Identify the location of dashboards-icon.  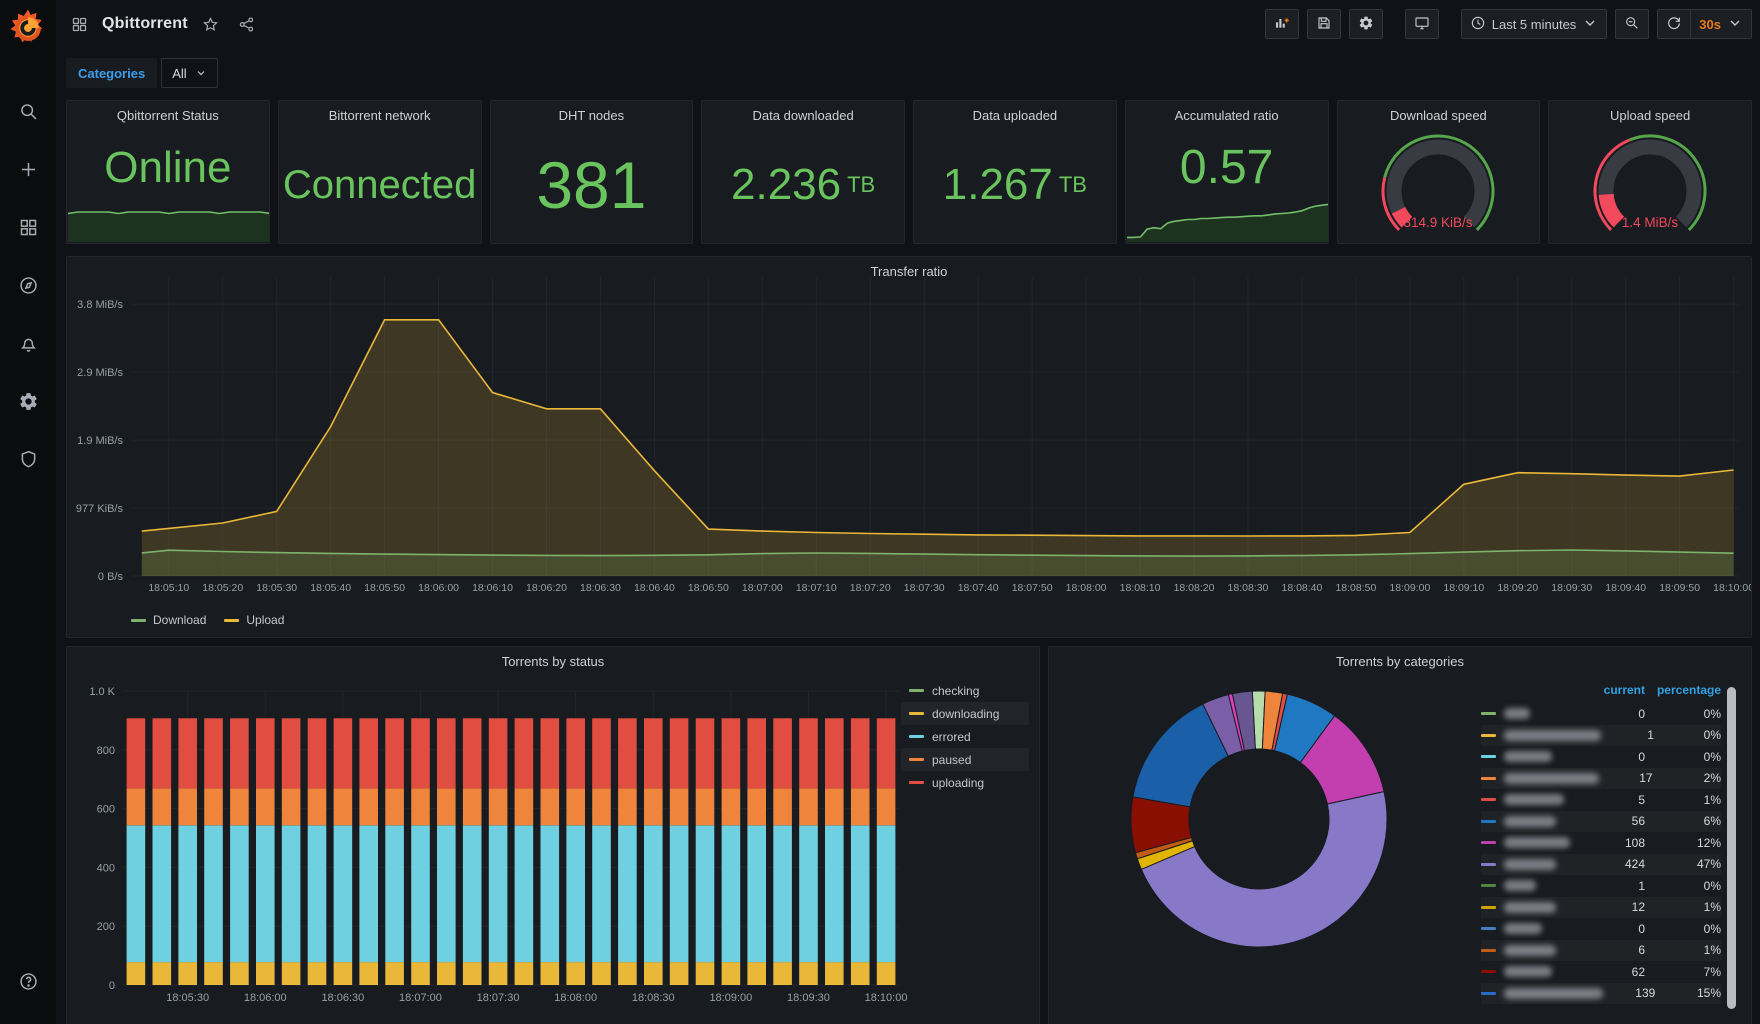
(28, 230).